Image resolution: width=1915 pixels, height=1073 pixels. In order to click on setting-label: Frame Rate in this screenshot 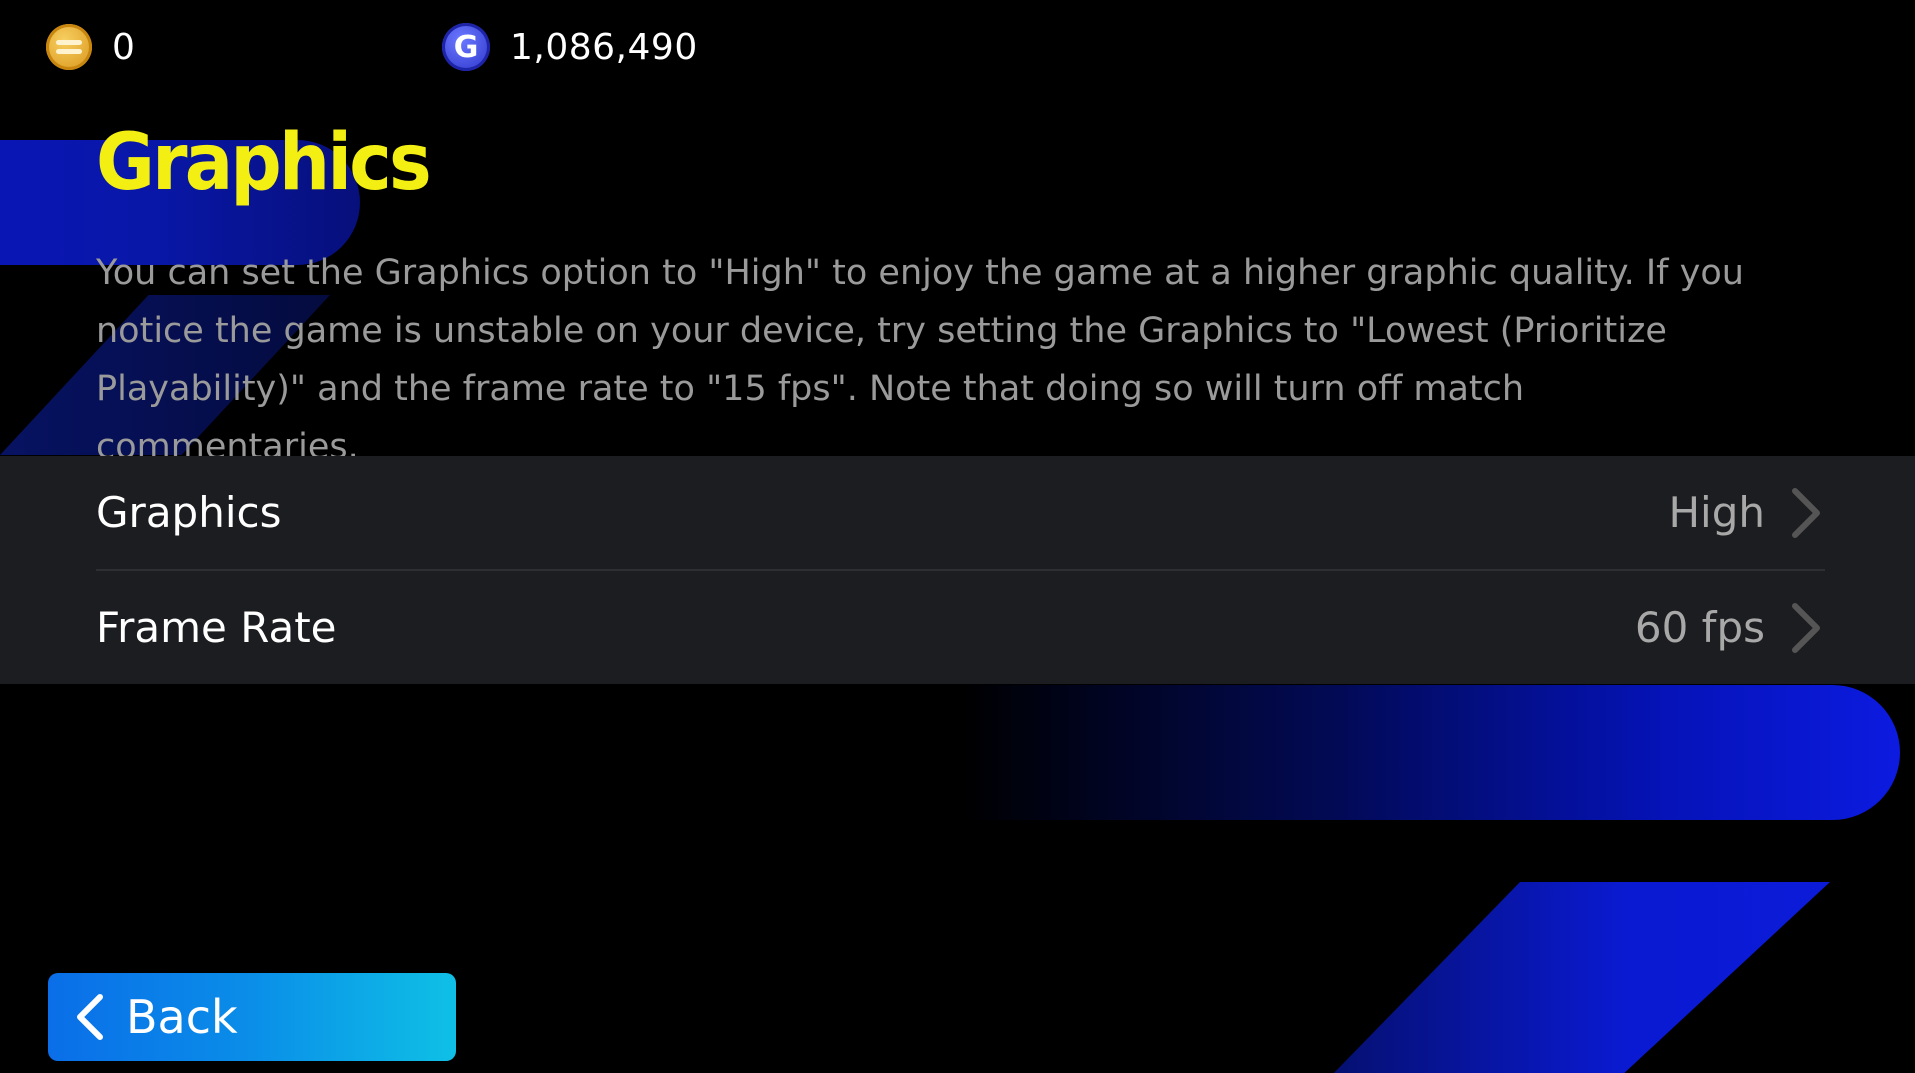, I will do `click(216, 627)`.